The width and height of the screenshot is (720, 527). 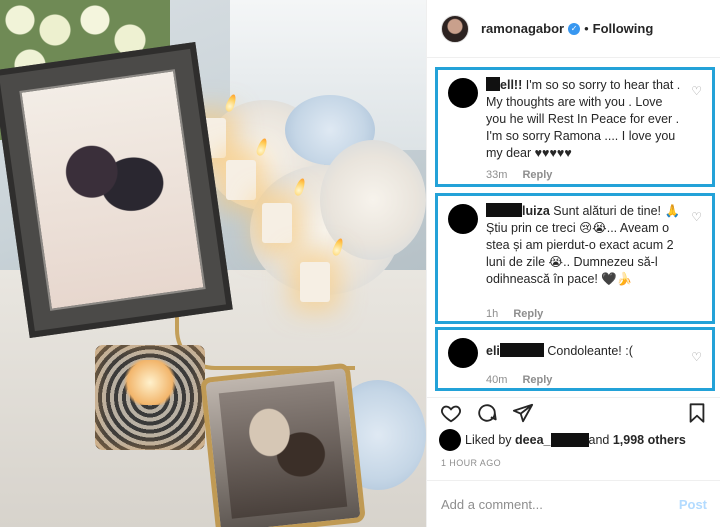 What do you see at coordinates (697, 413) in the screenshot?
I see `bookmark-icon` at bounding box center [697, 413].